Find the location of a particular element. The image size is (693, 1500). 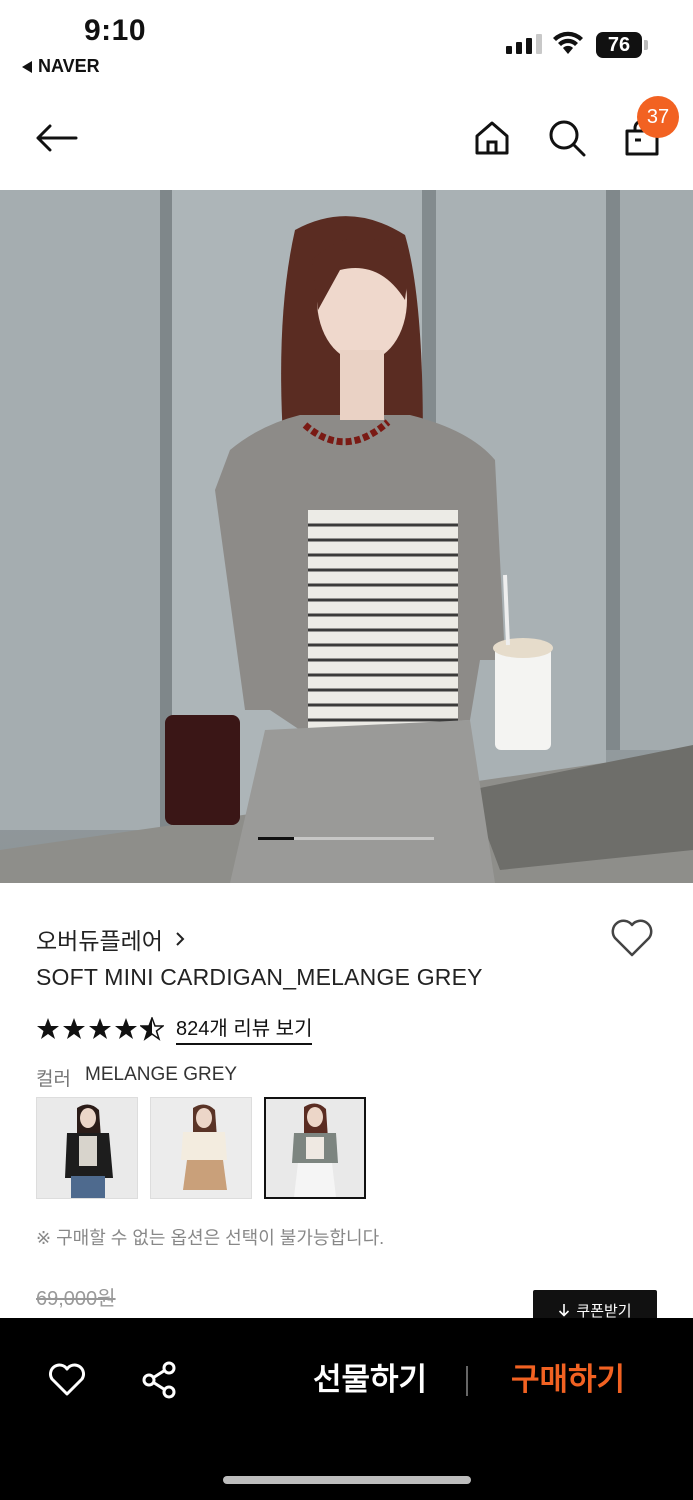

bottom-wishlist-button is located at coordinates (67, 1380).